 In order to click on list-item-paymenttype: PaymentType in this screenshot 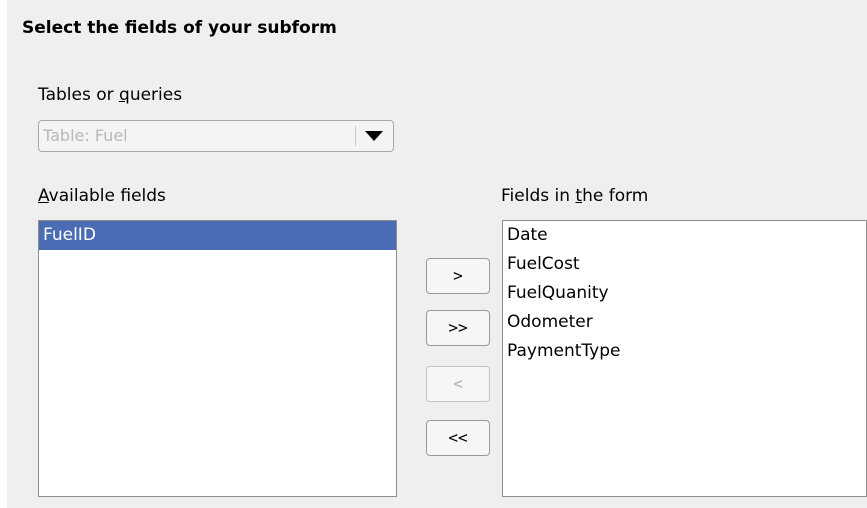, I will do `click(684, 351)`.